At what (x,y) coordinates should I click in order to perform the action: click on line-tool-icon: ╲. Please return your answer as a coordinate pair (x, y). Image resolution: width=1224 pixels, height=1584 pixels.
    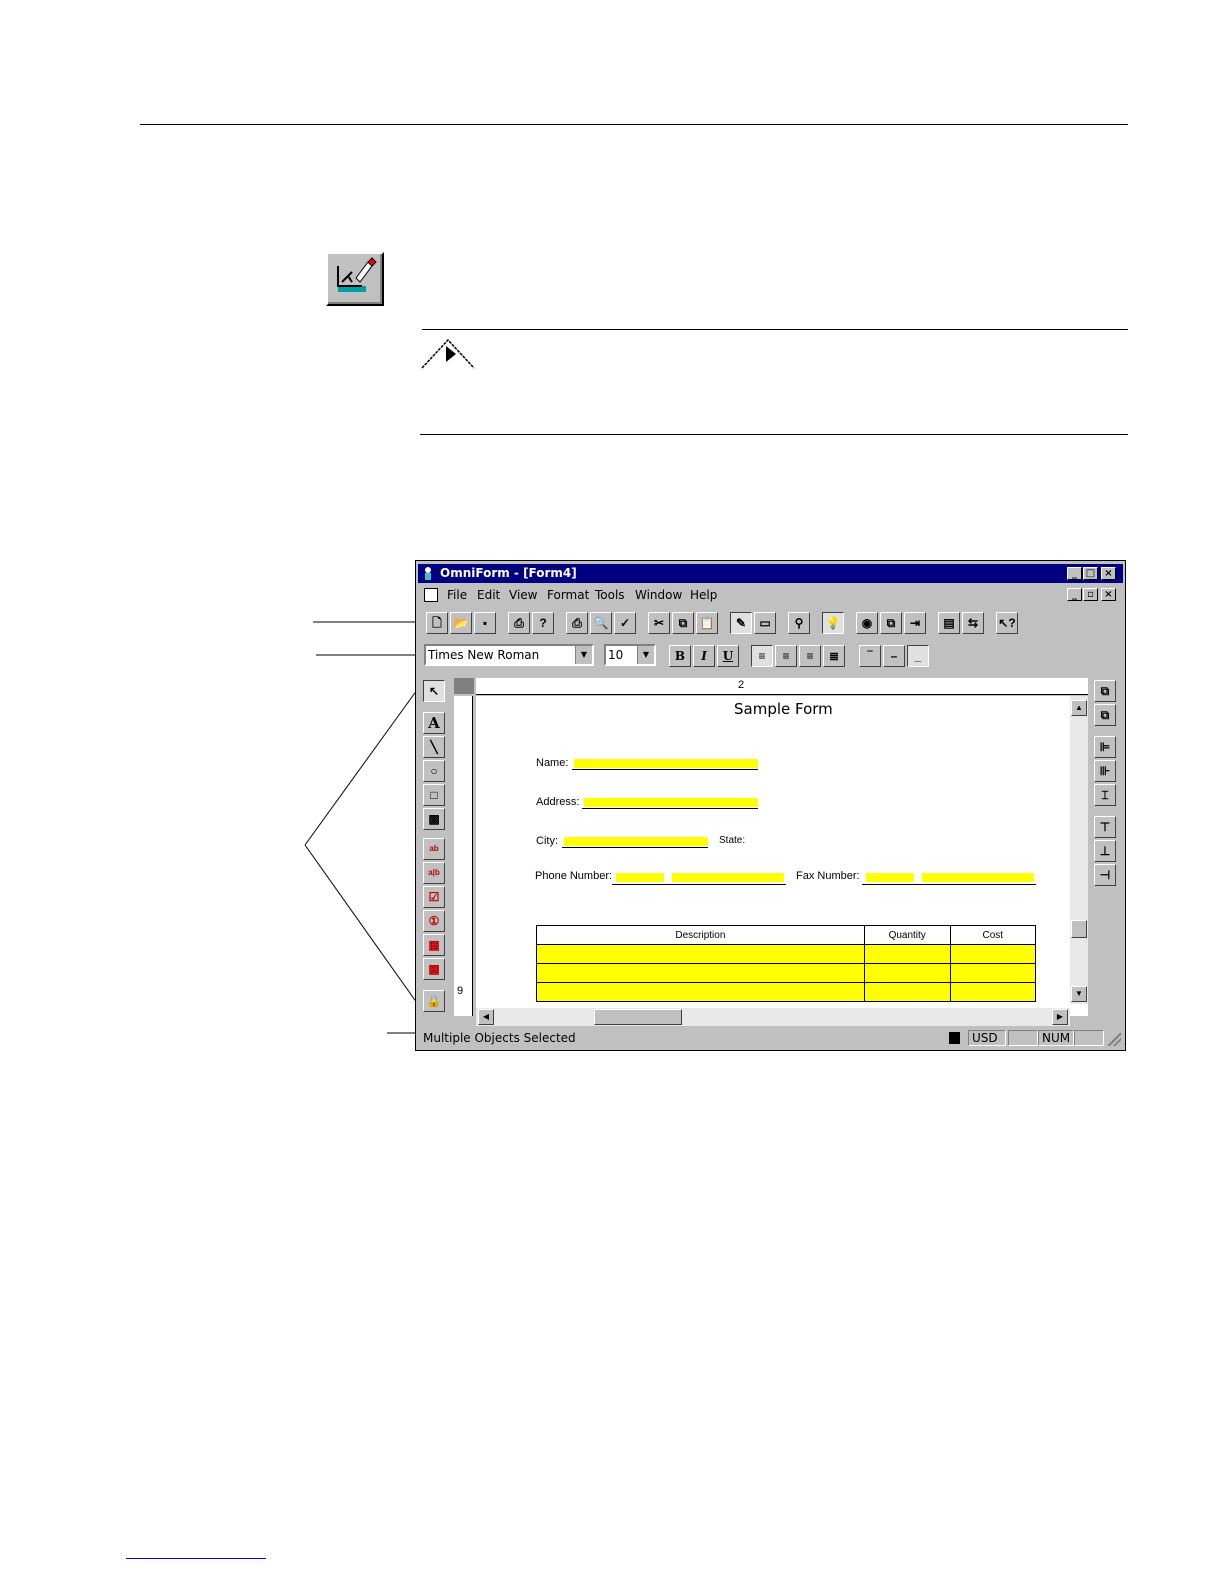
    Looking at the image, I should click on (434, 747).